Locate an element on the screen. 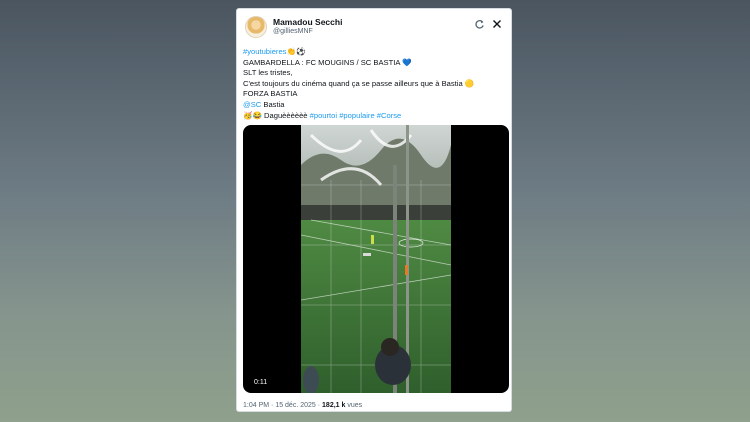 The image size is (750, 422). tweet-time: 1:04 PM is located at coordinates (256, 405).